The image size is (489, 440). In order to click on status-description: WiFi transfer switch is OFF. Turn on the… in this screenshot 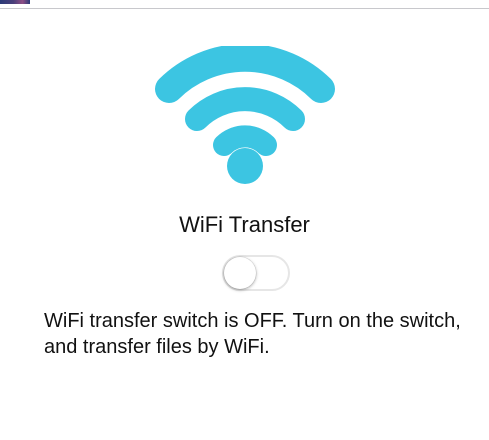, I will do `click(252, 334)`.